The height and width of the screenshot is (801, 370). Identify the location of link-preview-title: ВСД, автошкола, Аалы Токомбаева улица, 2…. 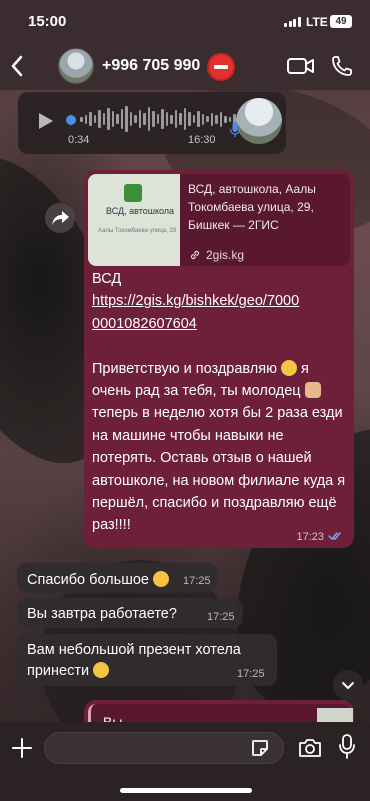
(252, 207).